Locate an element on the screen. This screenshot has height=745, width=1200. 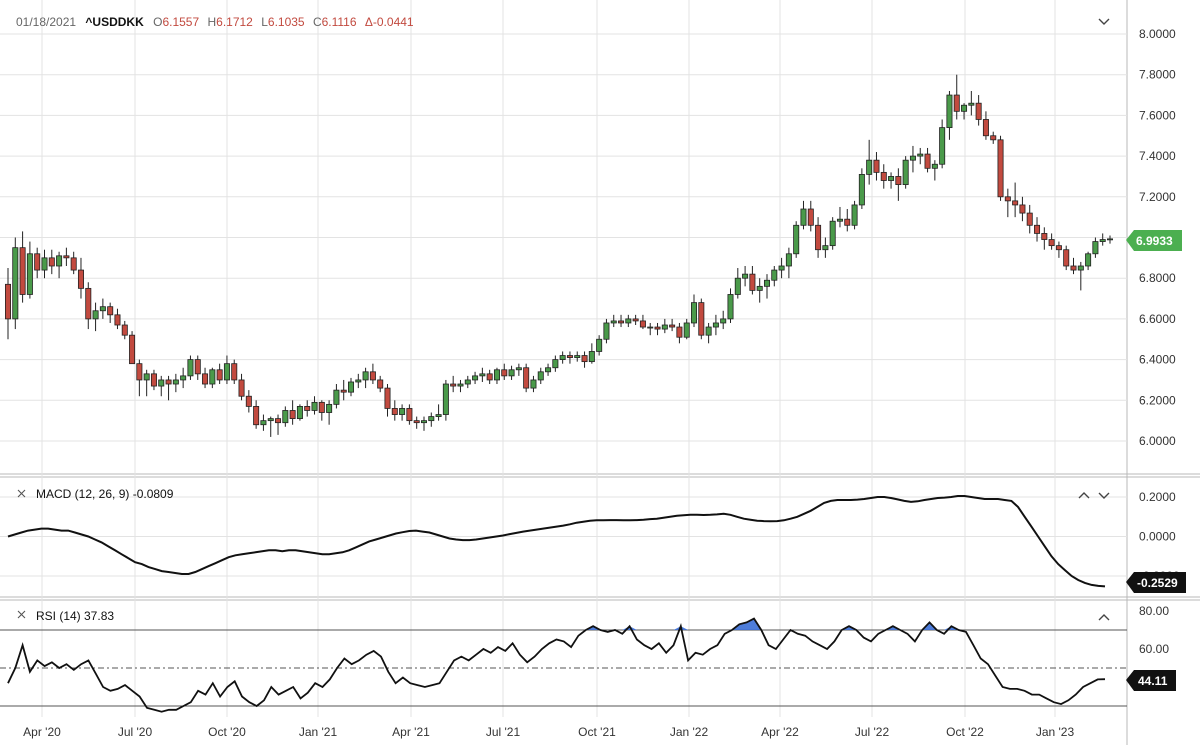
x-tick-label: Apr '20 is located at coordinates (42, 732).